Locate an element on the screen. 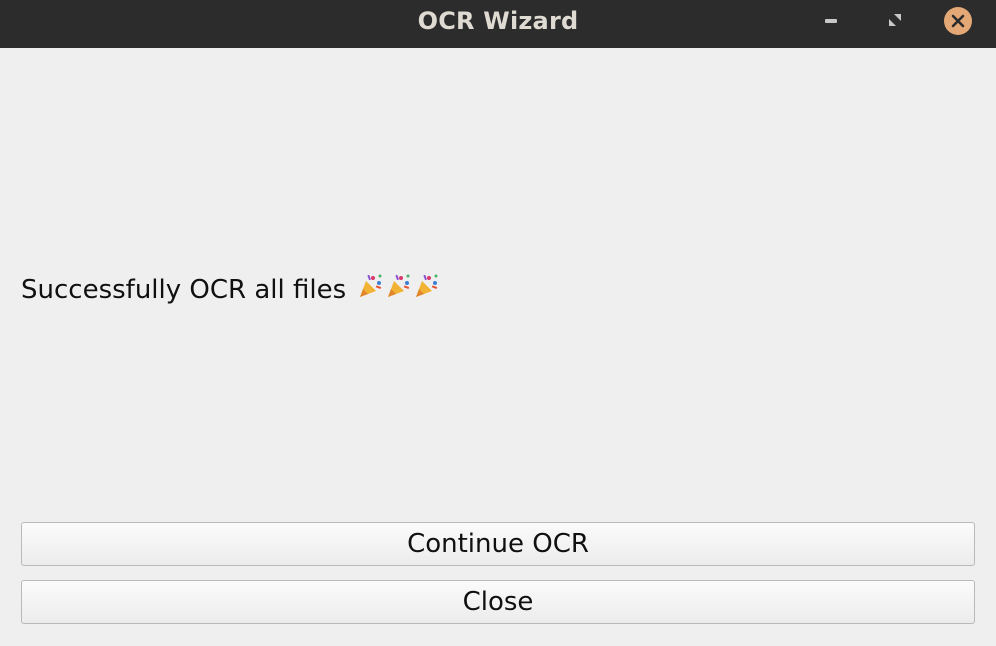 The width and height of the screenshot is (996, 646). close-icon is located at coordinates (958, 21).